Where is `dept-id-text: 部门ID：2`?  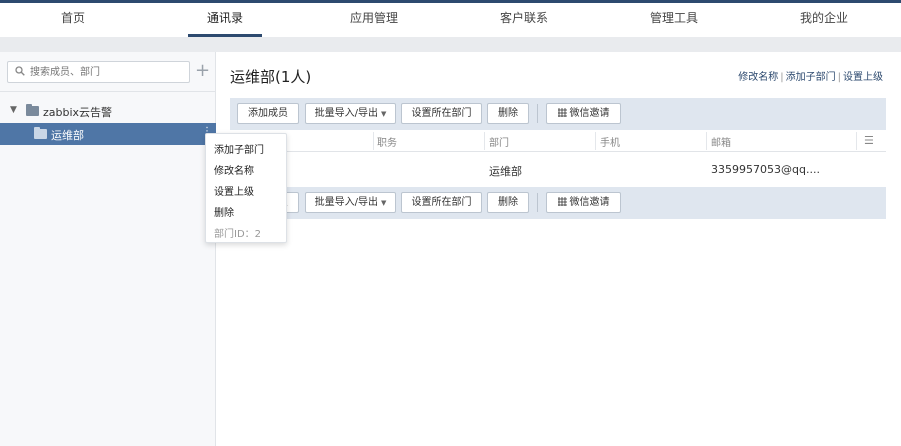
dept-id-text: 部门ID：2 is located at coordinates (238, 234).